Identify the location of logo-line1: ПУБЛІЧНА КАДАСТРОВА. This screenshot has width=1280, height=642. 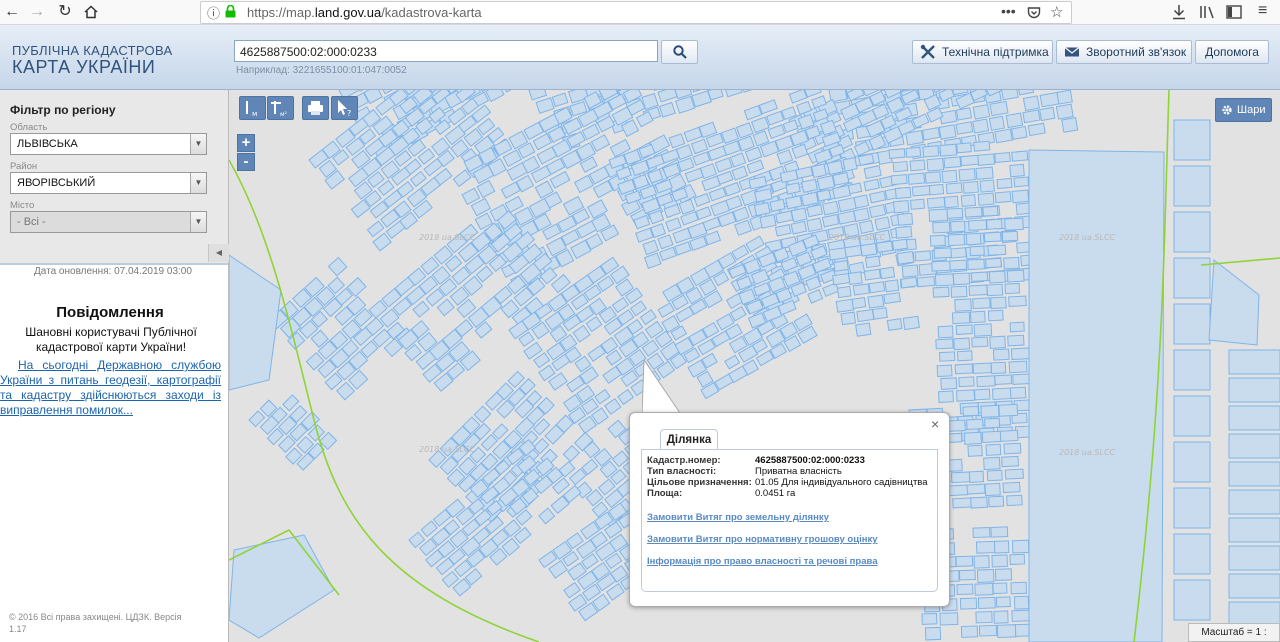
(92, 50).